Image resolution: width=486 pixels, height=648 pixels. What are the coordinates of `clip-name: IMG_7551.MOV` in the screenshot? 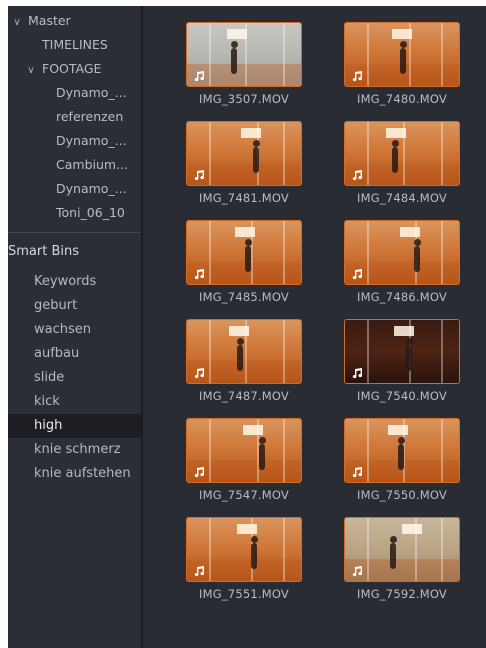 It's located at (244, 594).